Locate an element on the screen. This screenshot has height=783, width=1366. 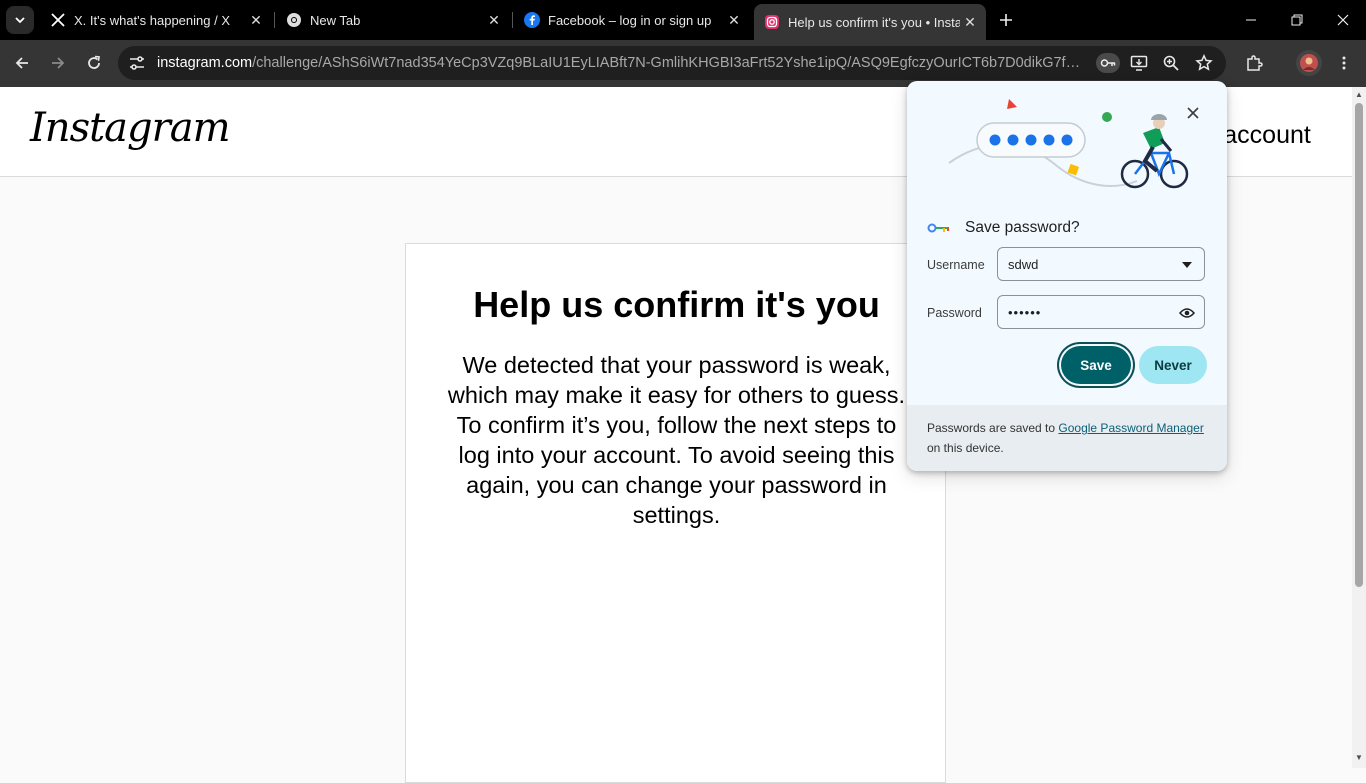
new-tab-button is located at coordinates (1006, 20).